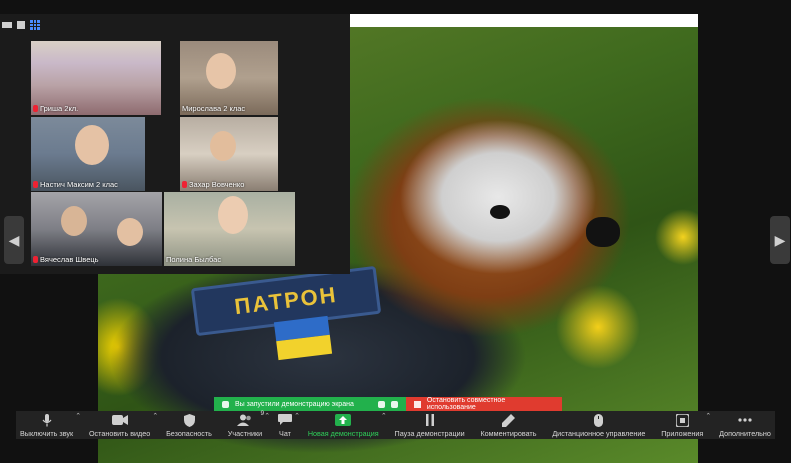 Image resolution: width=791 pixels, height=463 pixels. What do you see at coordinates (119, 420) in the screenshot?
I see `video-camera-icon` at bounding box center [119, 420].